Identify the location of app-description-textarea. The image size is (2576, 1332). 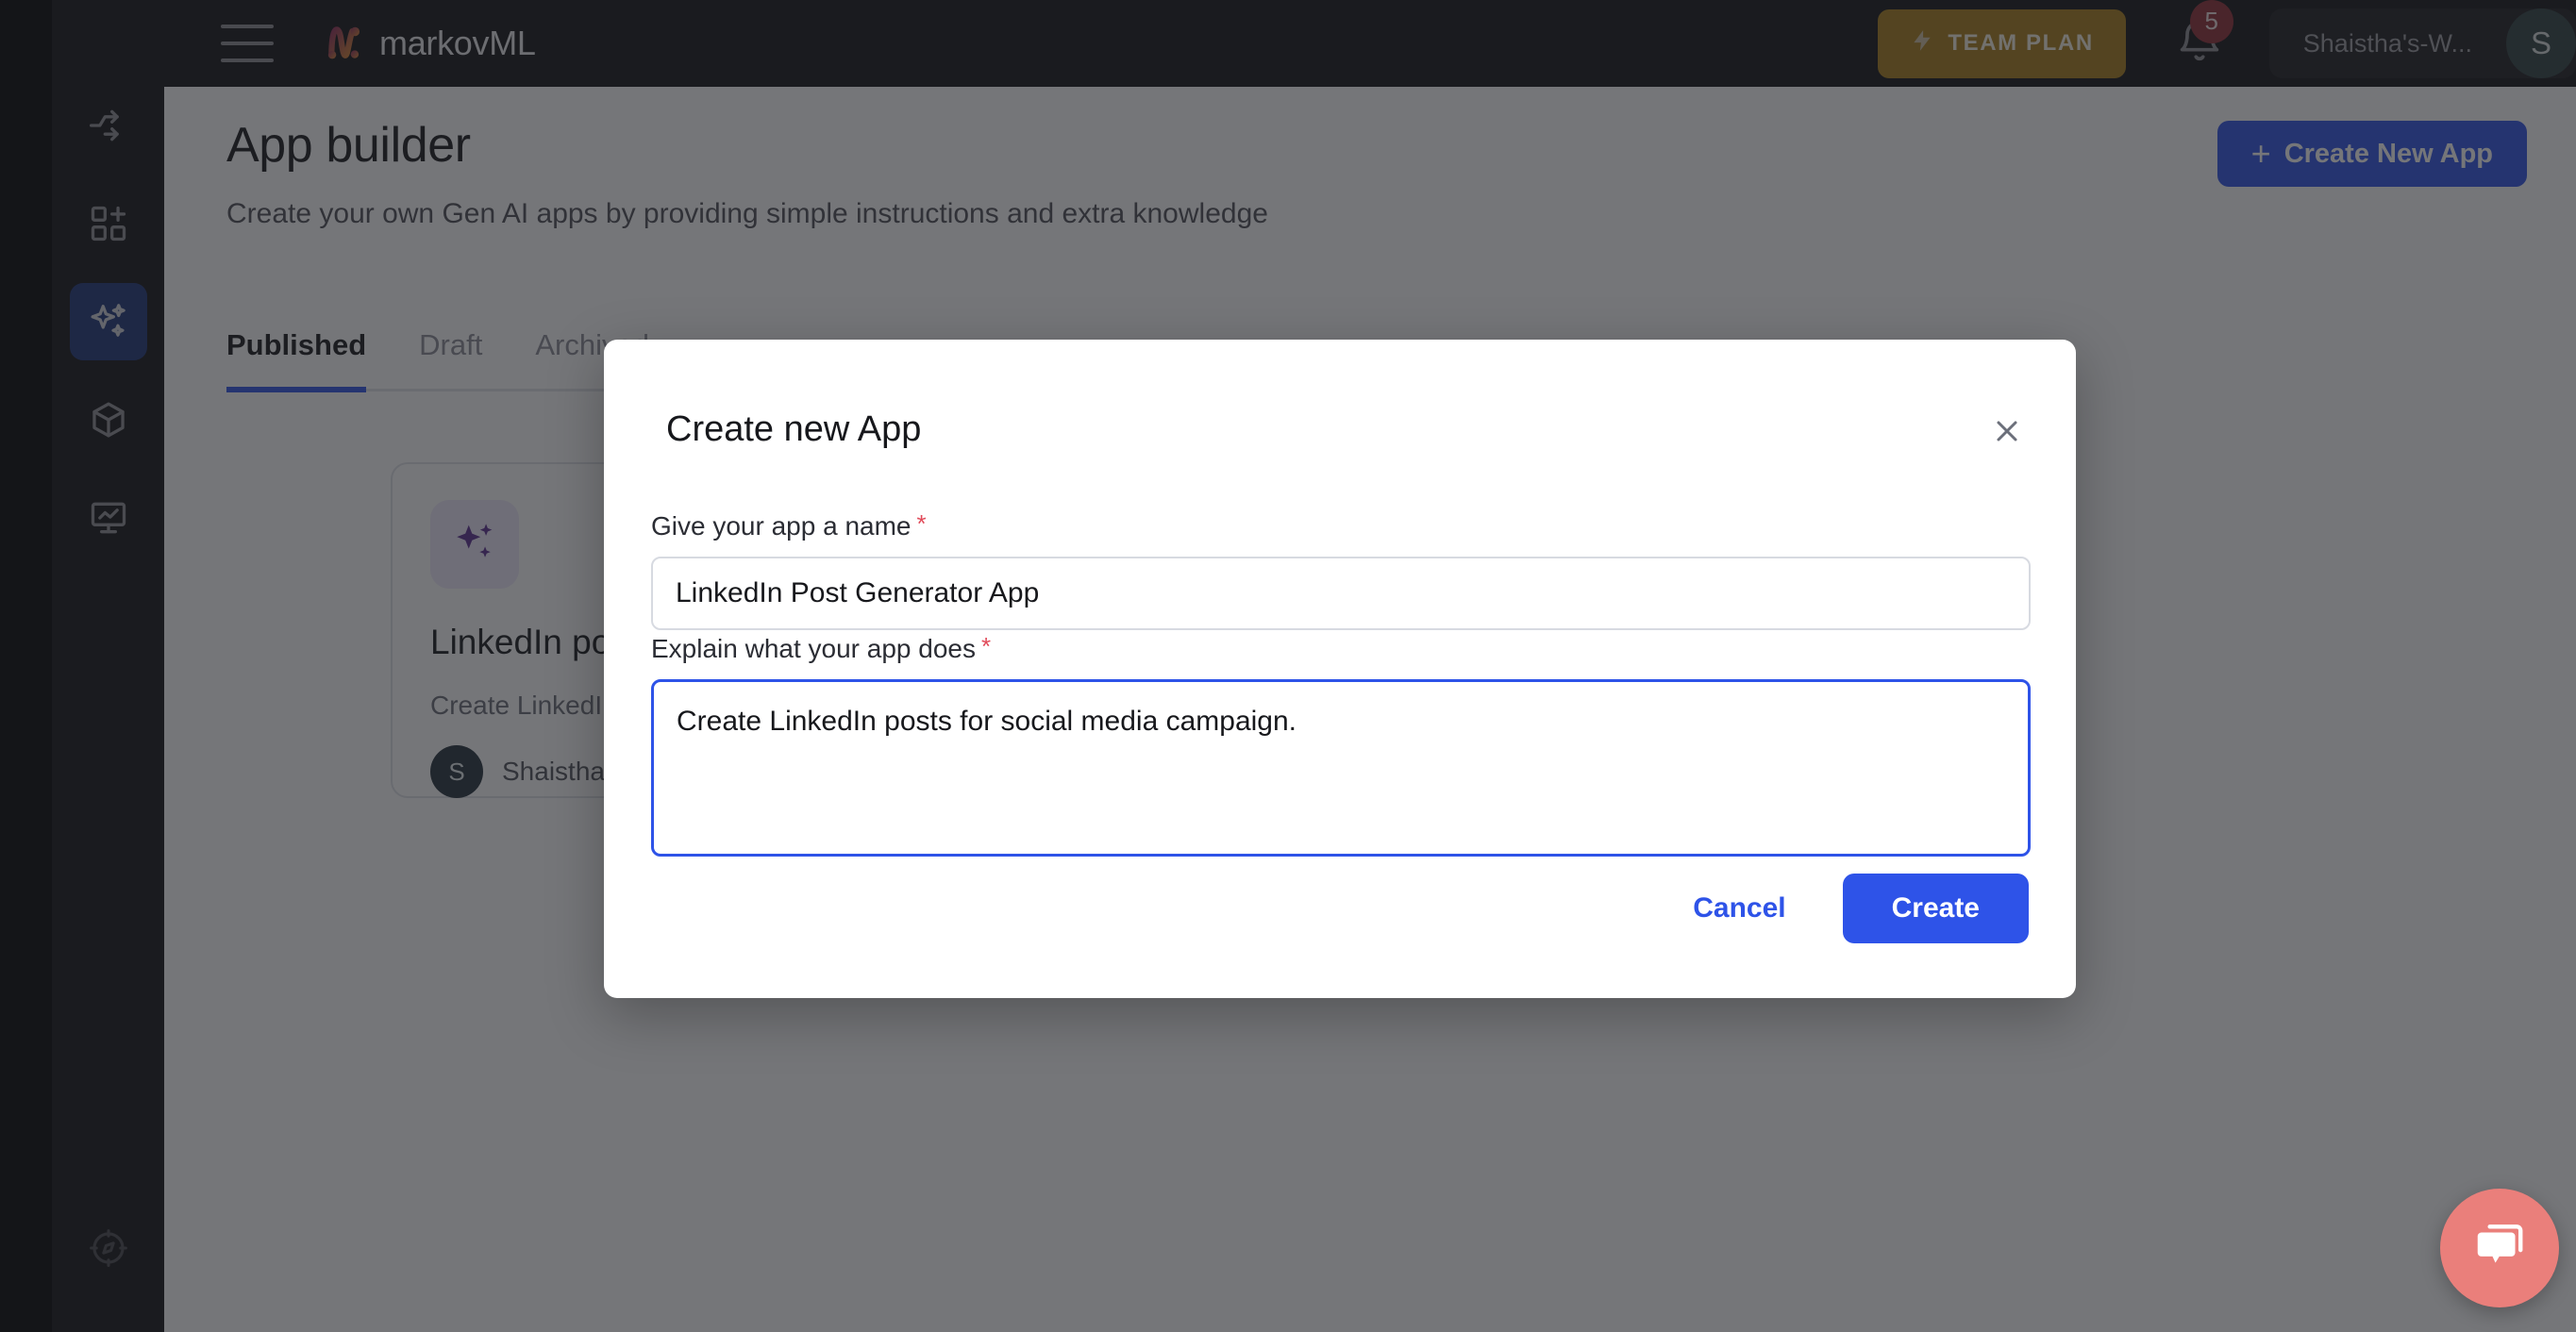
(1341, 768).